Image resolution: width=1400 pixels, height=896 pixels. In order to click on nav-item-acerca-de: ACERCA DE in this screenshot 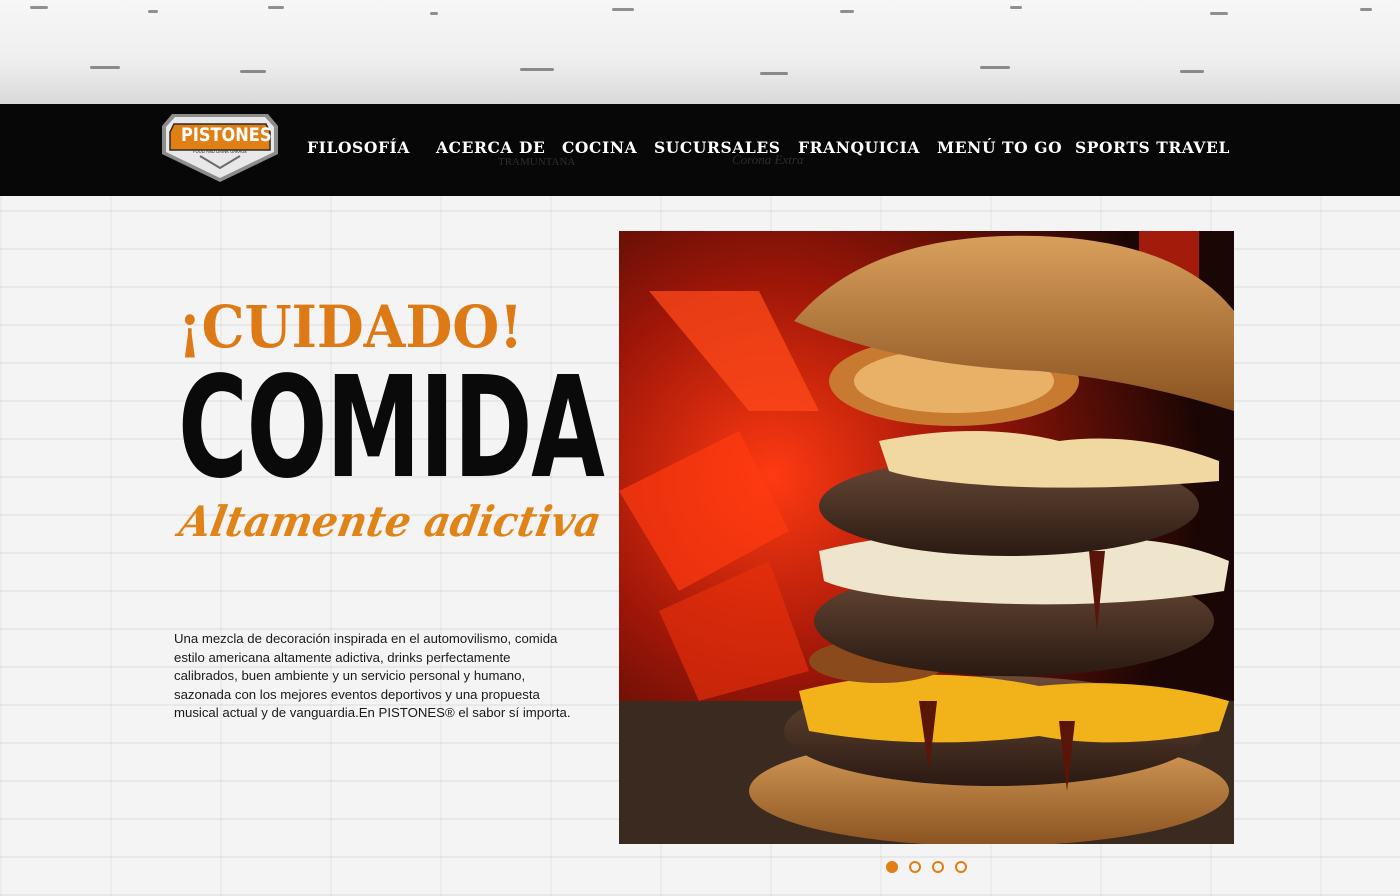, I will do `click(490, 148)`.